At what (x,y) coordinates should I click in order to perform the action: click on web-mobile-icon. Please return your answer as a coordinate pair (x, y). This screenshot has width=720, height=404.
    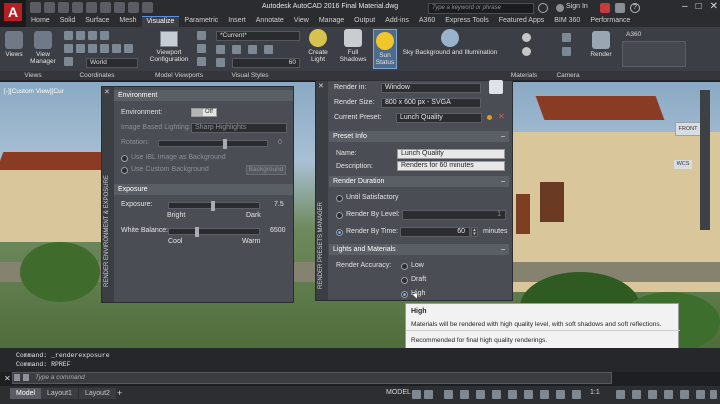
    Looking at the image, I should click on (91, 7).